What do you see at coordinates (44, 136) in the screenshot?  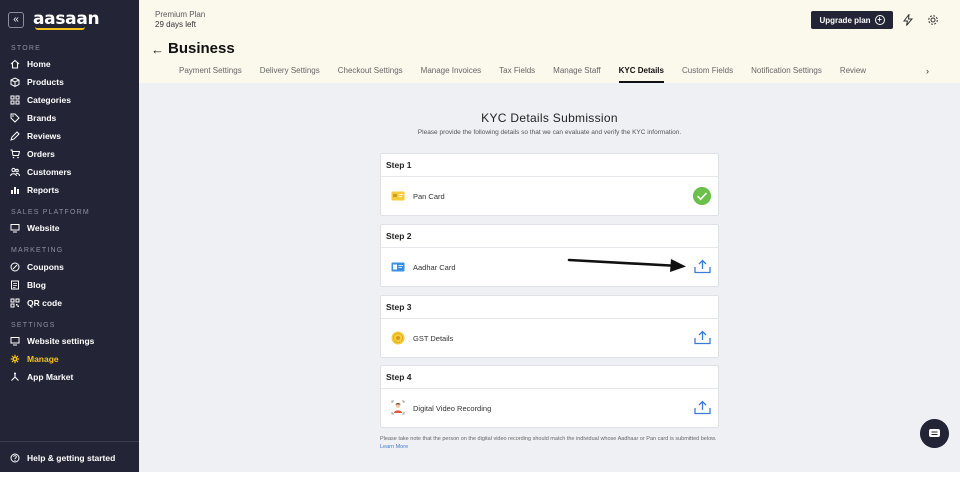 I see `sidebar-item-label: Reviews` at bounding box center [44, 136].